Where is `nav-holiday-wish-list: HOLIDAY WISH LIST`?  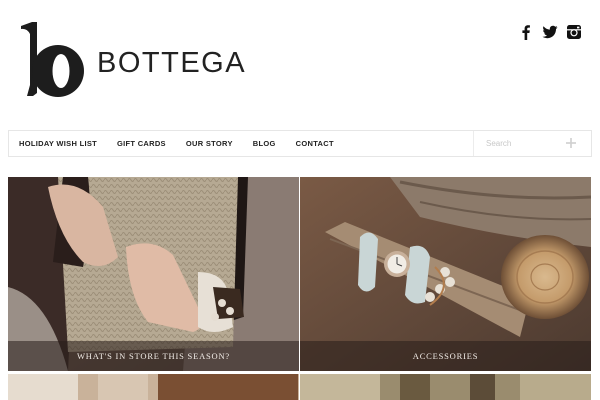
nav-holiday-wish-list: HOLIDAY WISH LIST is located at coordinates (58, 143).